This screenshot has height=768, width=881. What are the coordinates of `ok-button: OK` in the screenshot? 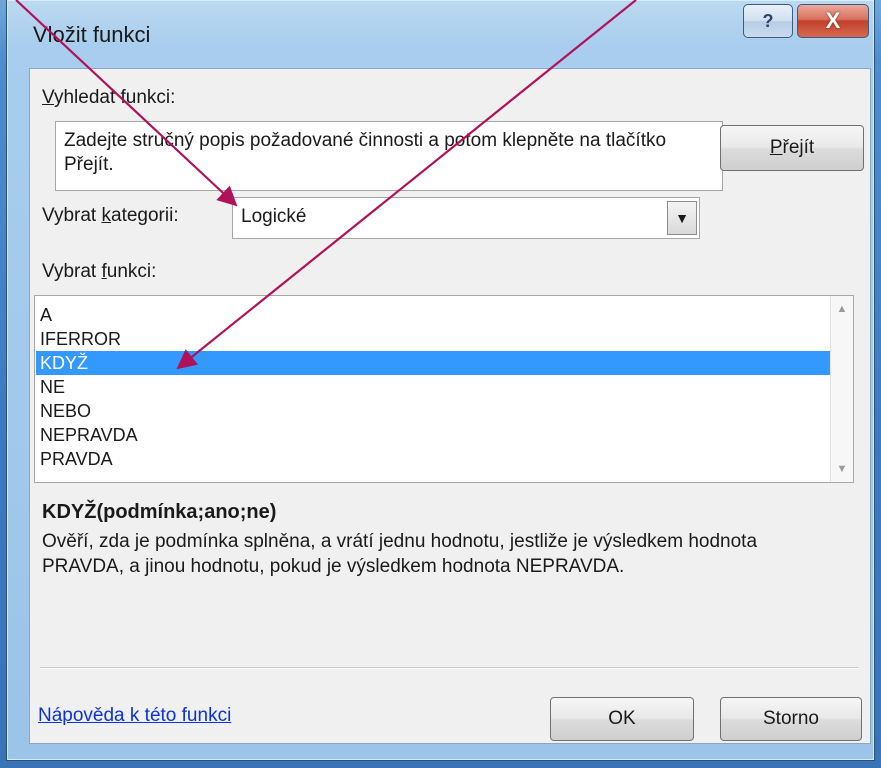 It's located at (622, 719).